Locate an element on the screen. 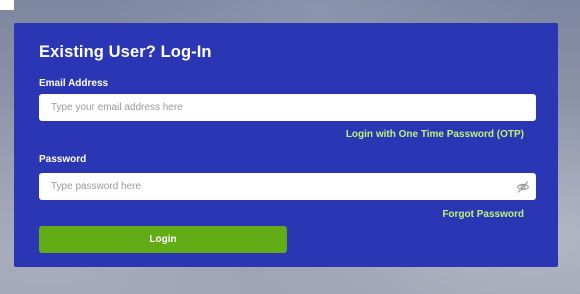 This screenshot has width=580, height=294. login-button: Login is located at coordinates (163, 239).